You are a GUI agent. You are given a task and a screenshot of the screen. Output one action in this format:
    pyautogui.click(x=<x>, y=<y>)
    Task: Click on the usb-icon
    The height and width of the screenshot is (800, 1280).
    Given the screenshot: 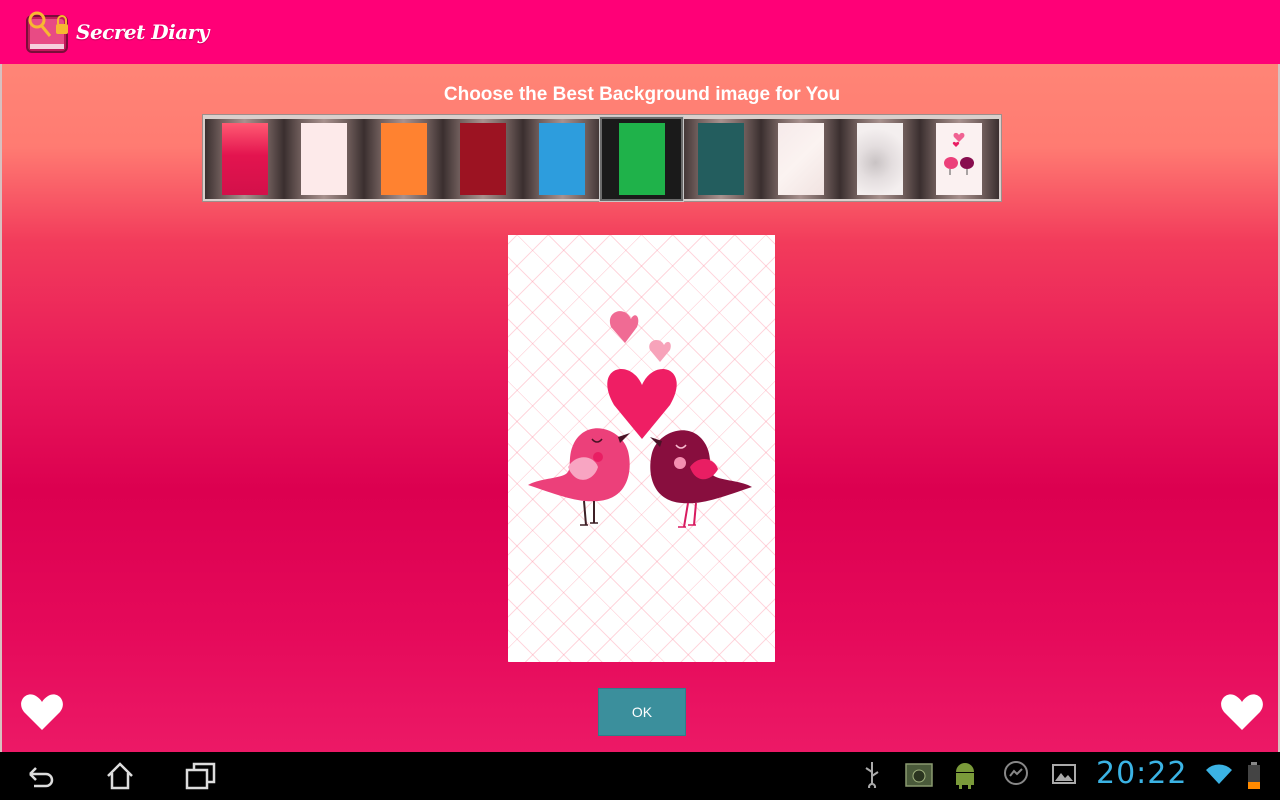 What is the action you would take?
    pyautogui.click(x=872, y=776)
    